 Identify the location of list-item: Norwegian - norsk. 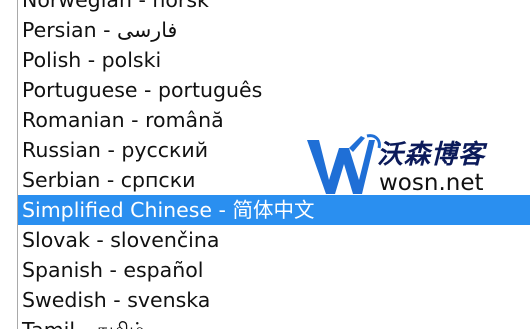
(274, 7).